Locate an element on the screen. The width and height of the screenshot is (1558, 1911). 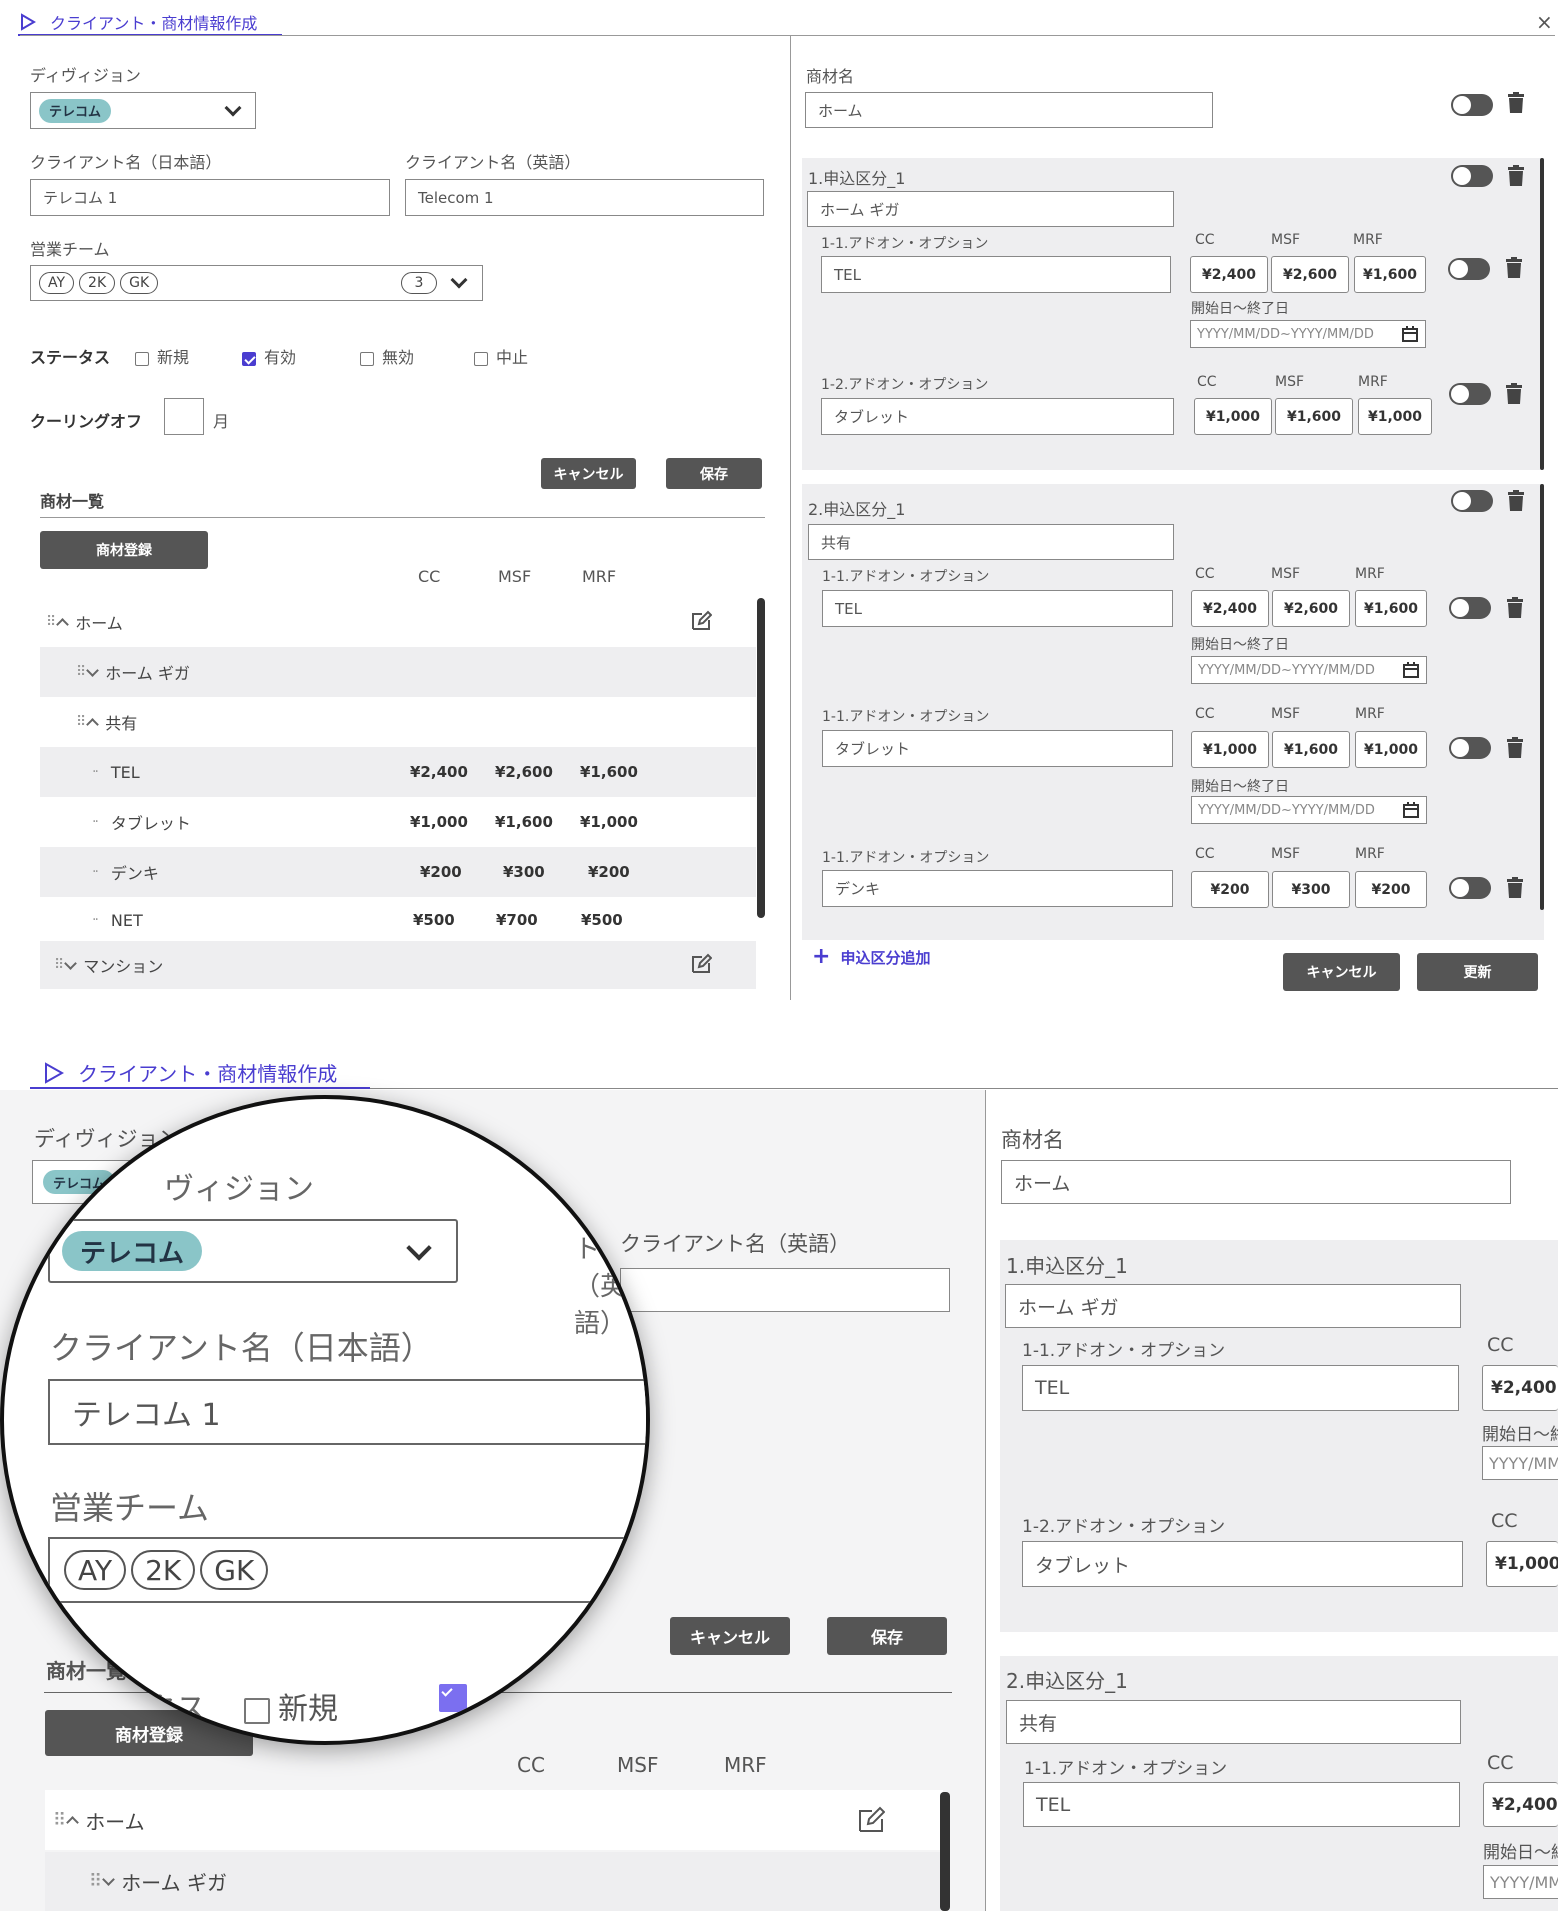
update-button: 更新 is located at coordinates (1477, 972).